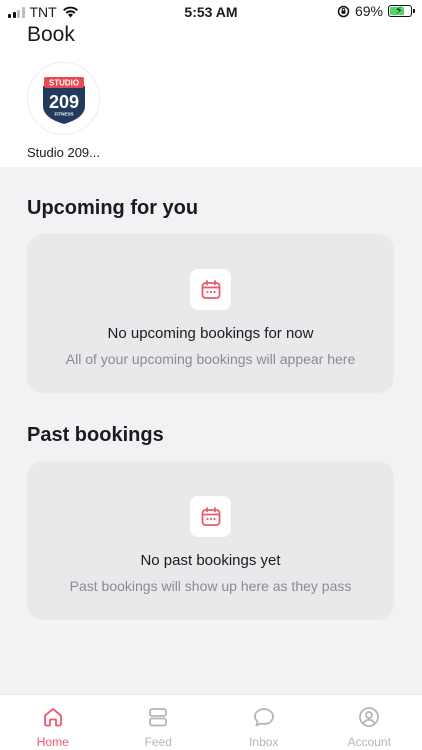 Image resolution: width=422 pixels, height=750 pixels. Describe the element at coordinates (263, 717) in the screenshot. I see `chat-bubble-icon` at that location.